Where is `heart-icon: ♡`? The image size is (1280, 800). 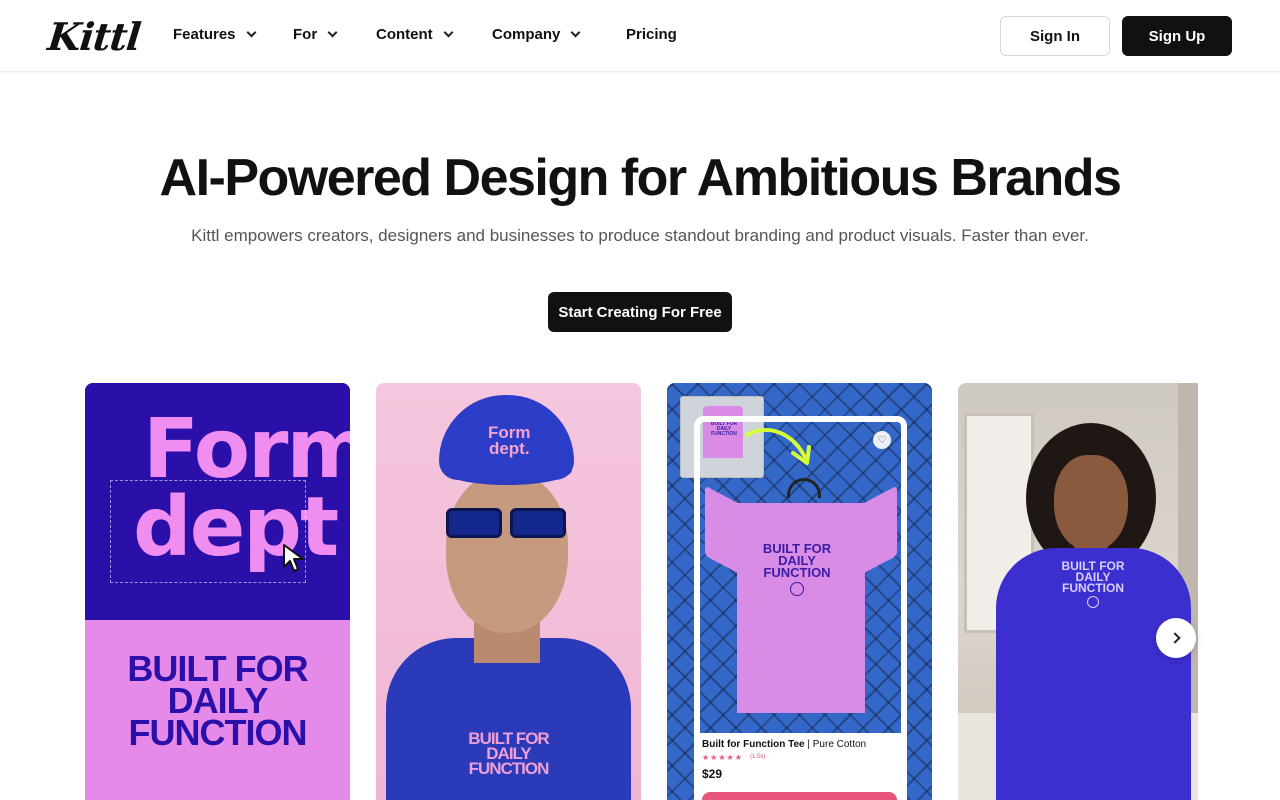 heart-icon: ♡ is located at coordinates (882, 440).